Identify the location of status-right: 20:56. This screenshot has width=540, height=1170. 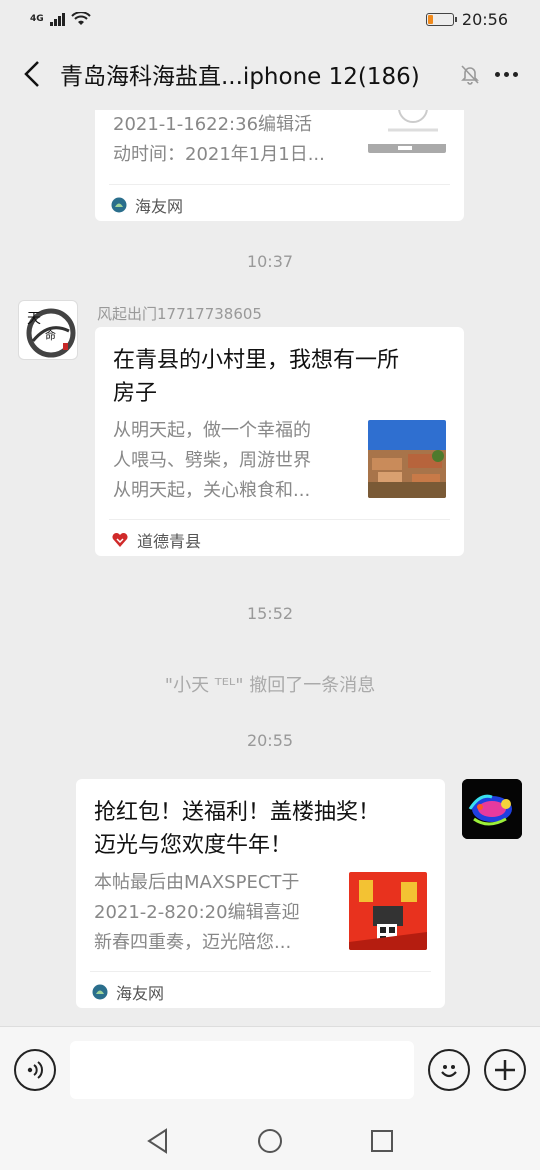
(466, 19).